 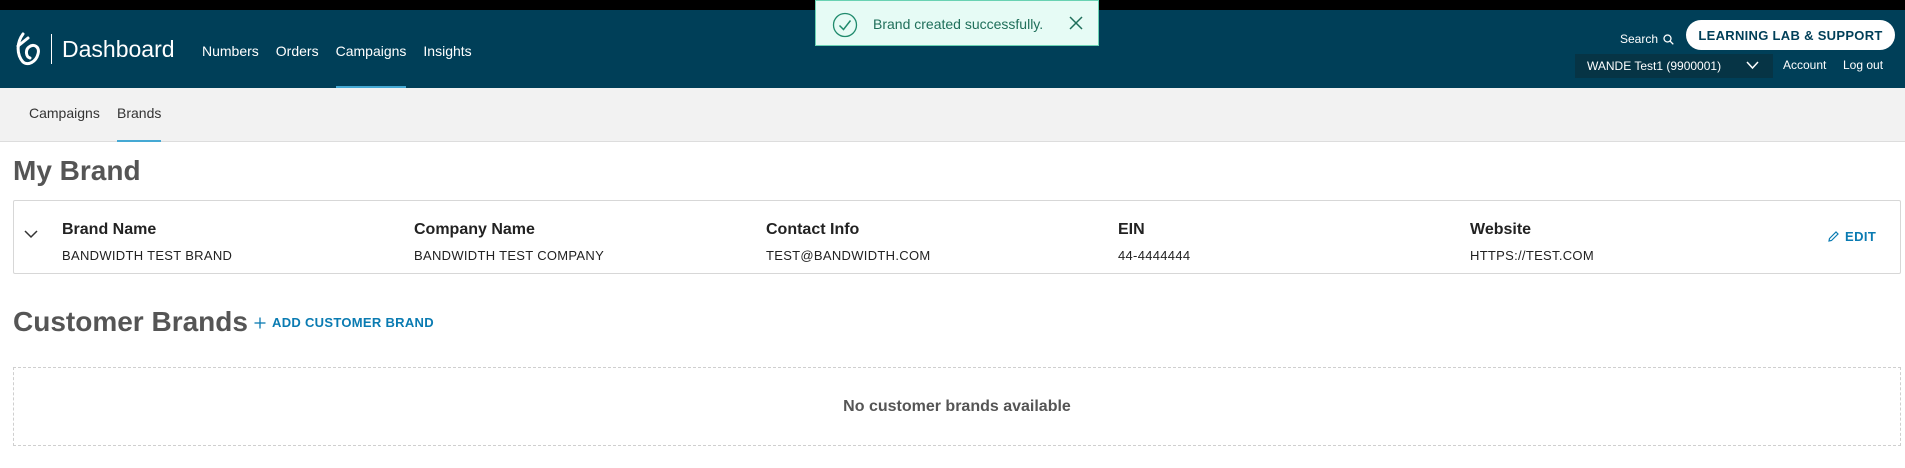 I want to click on subnav-campaigns: Campaigns, so click(x=64, y=115).